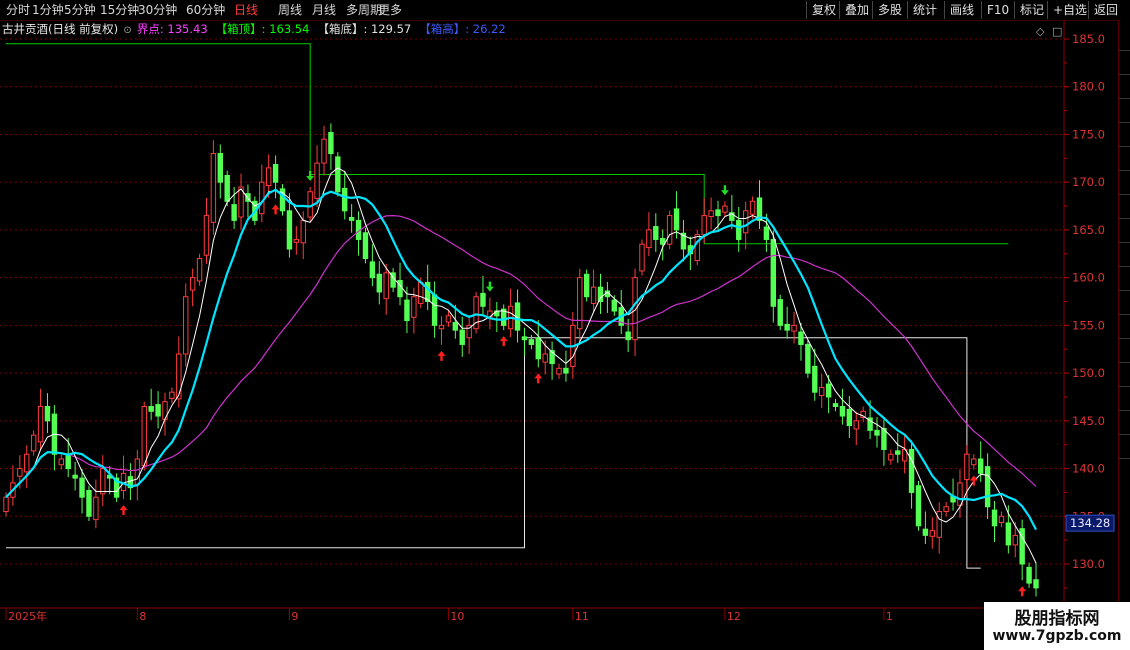  What do you see at coordinates (324, 10) in the screenshot?
I see `tab-8: 月线` at bounding box center [324, 10].